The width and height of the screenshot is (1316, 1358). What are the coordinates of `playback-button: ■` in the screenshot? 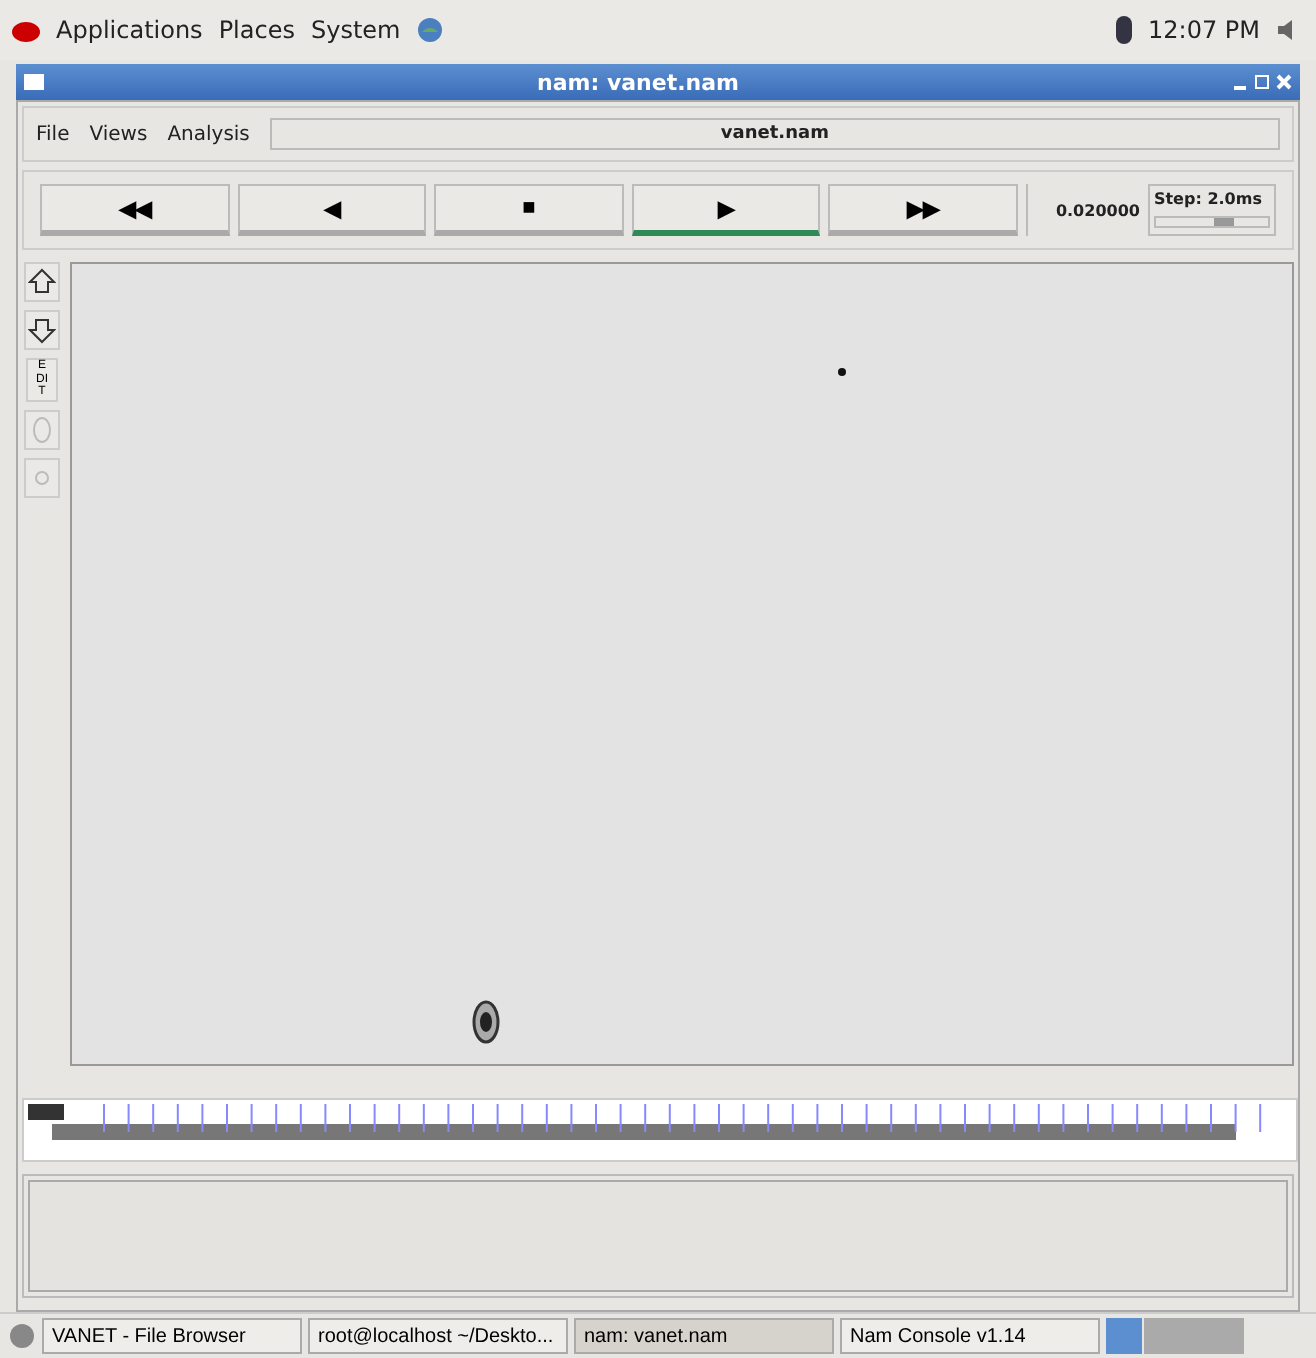 It's located at (529, 210).